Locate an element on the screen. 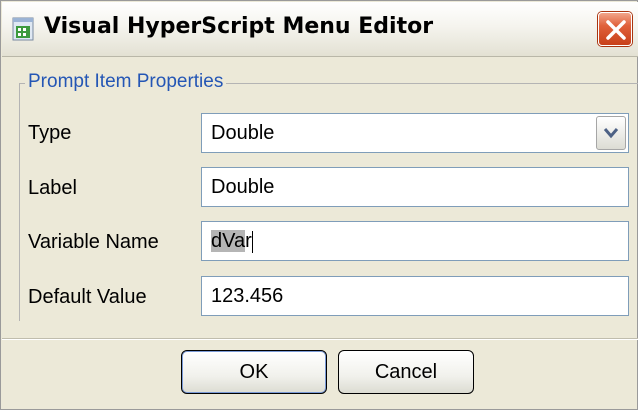 The height and width of the screenshot is (410, 638). dropdown-arrow-button is located at coordinates (611, 133).